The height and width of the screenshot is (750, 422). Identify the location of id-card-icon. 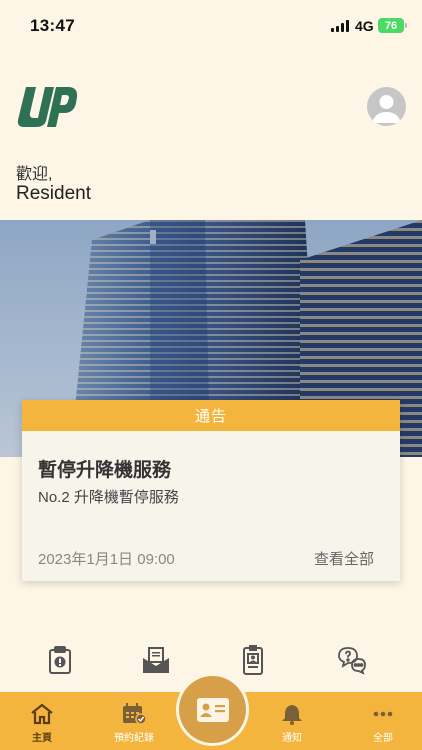
(212, 709).